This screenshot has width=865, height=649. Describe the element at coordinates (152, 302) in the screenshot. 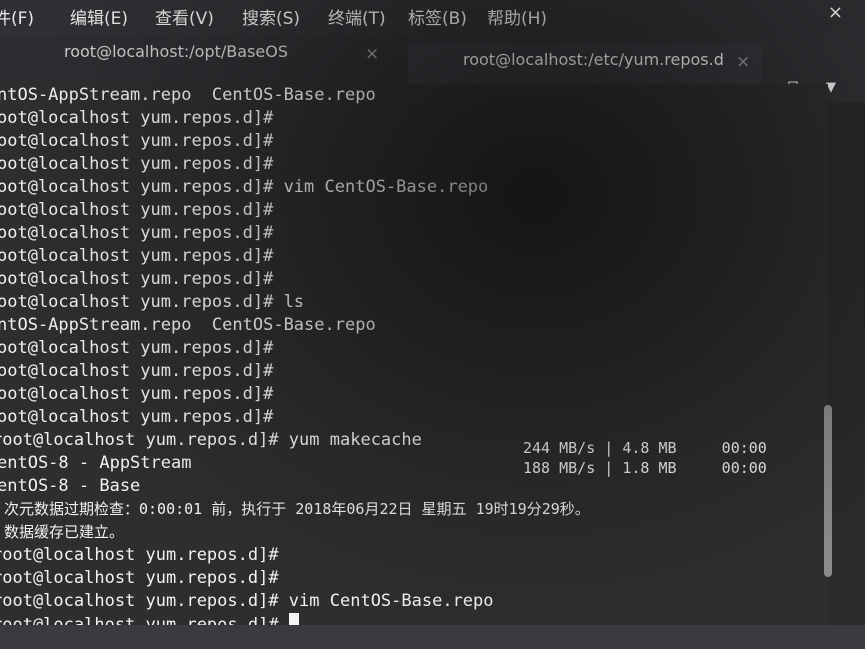

I see `terminal-line: oot@localhost yum.repos.d]# ls` at that location.